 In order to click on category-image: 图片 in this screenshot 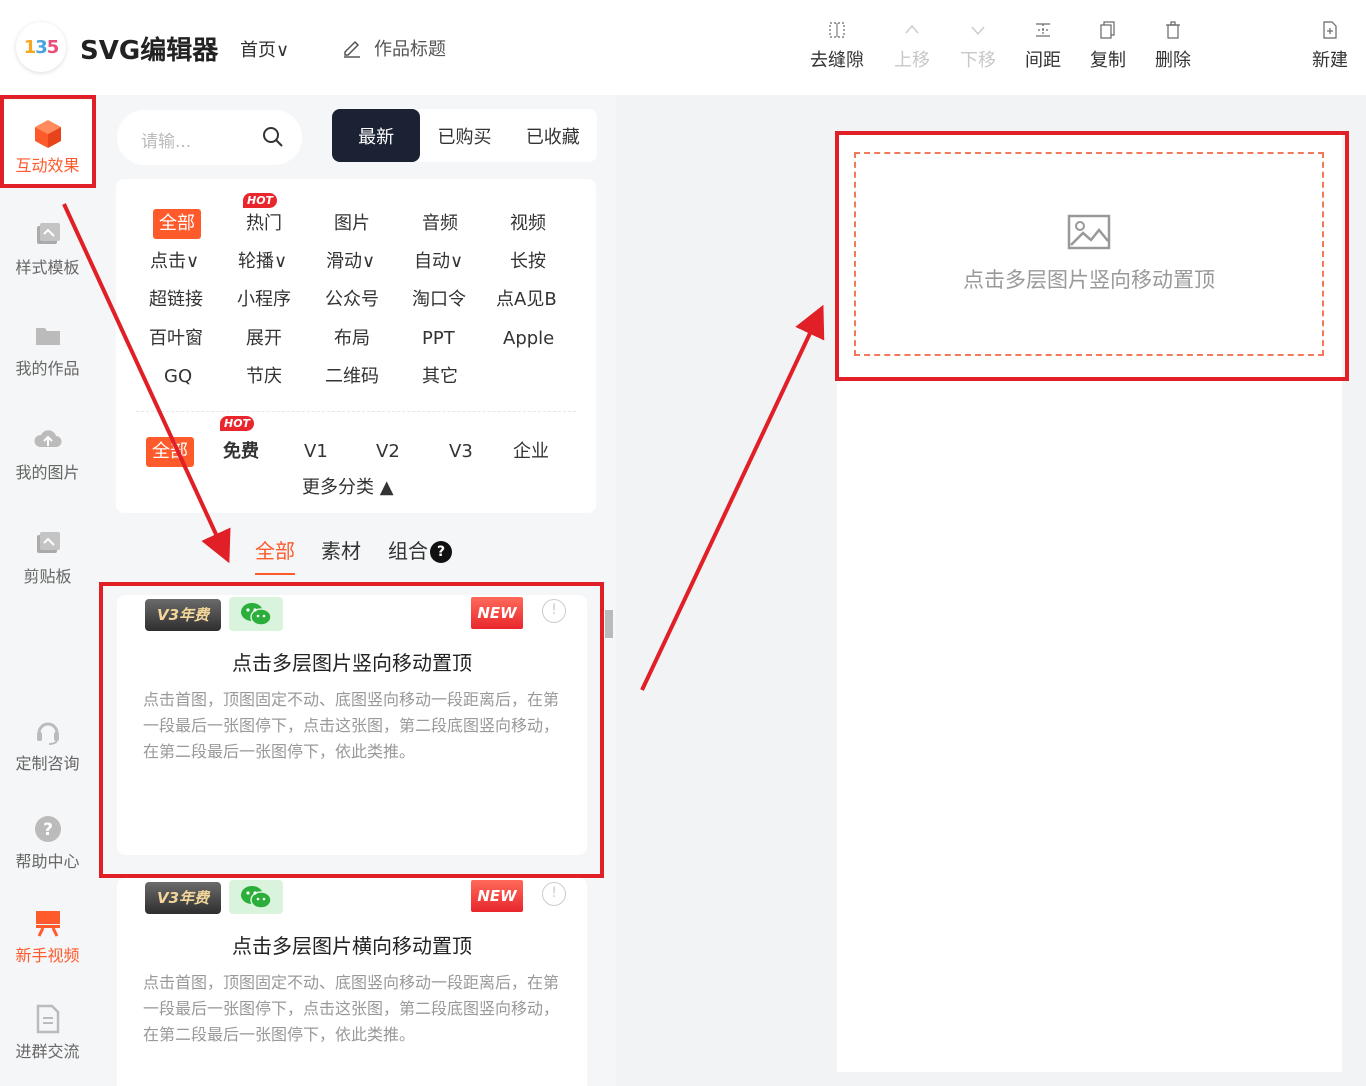, I will do `click(352, 224)`.